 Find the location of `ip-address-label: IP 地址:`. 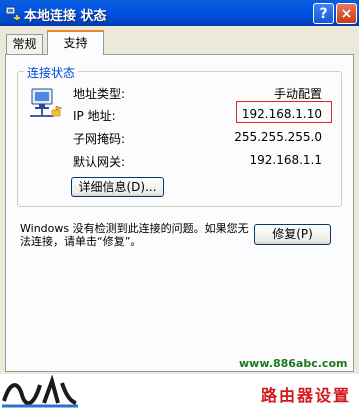

ip-address-label: IP 地址: is located at coordinates (94, 116).